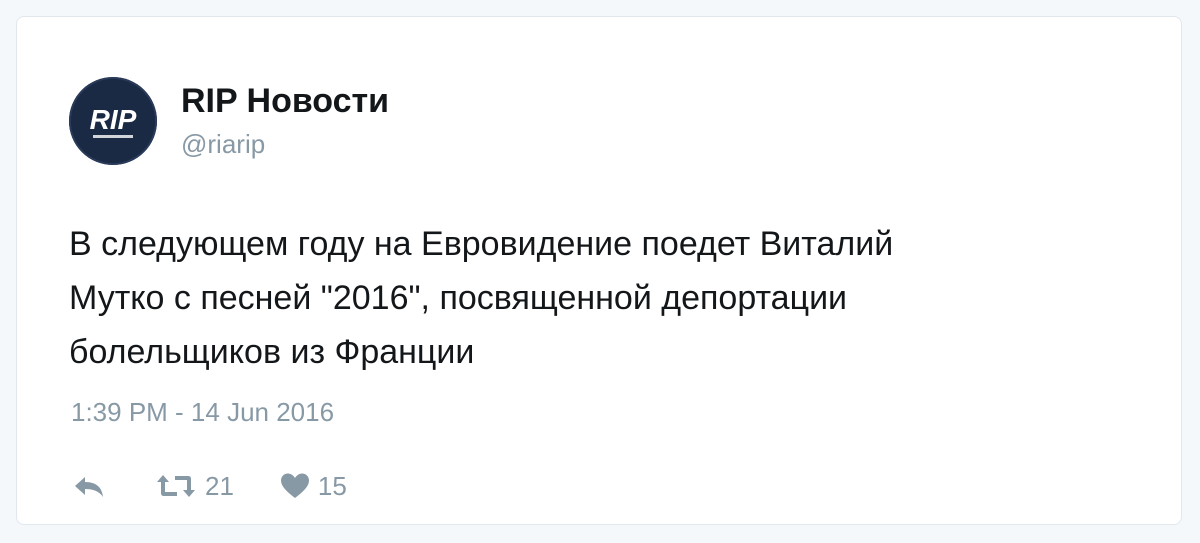 The width and height of the screenshot is (1200, 543). I want to click on avatar: RIP, so click(113, 121).